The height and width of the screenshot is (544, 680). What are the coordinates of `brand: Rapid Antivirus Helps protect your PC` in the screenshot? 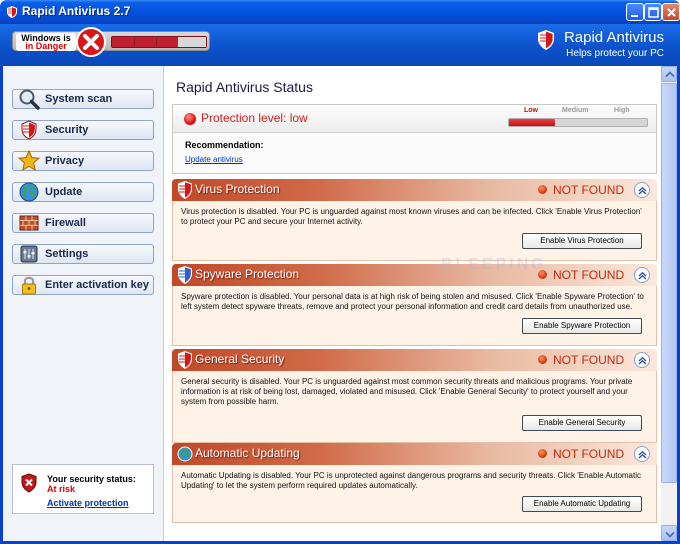 It's located at (600, 44).